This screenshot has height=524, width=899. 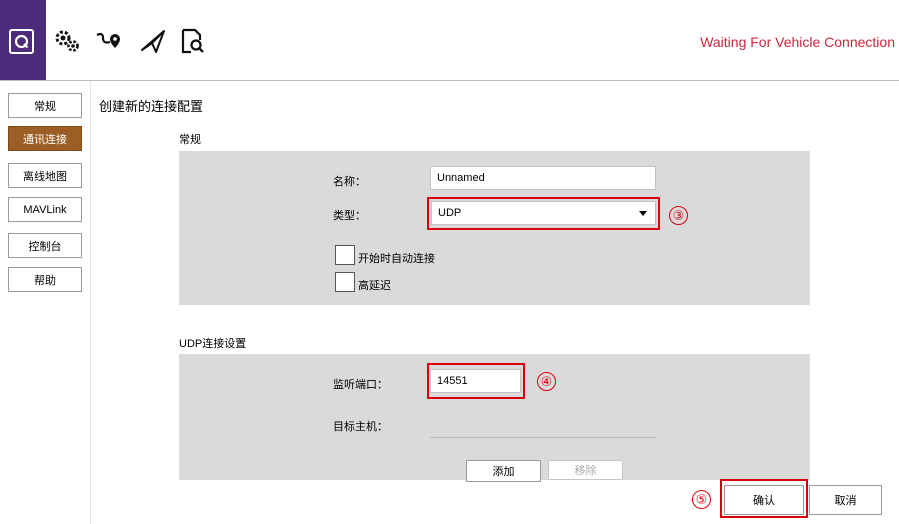 I want to click on listen-port-label: 监听端口：, so click(x=360, y=385).